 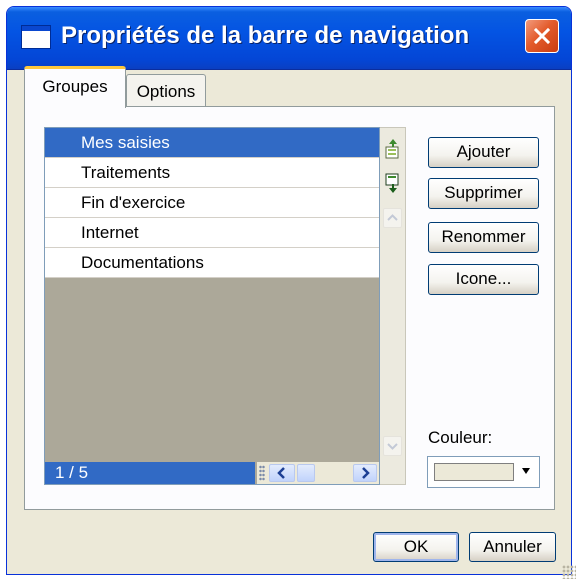 I want to click on move-up-icon, so click(x=393, y=149).